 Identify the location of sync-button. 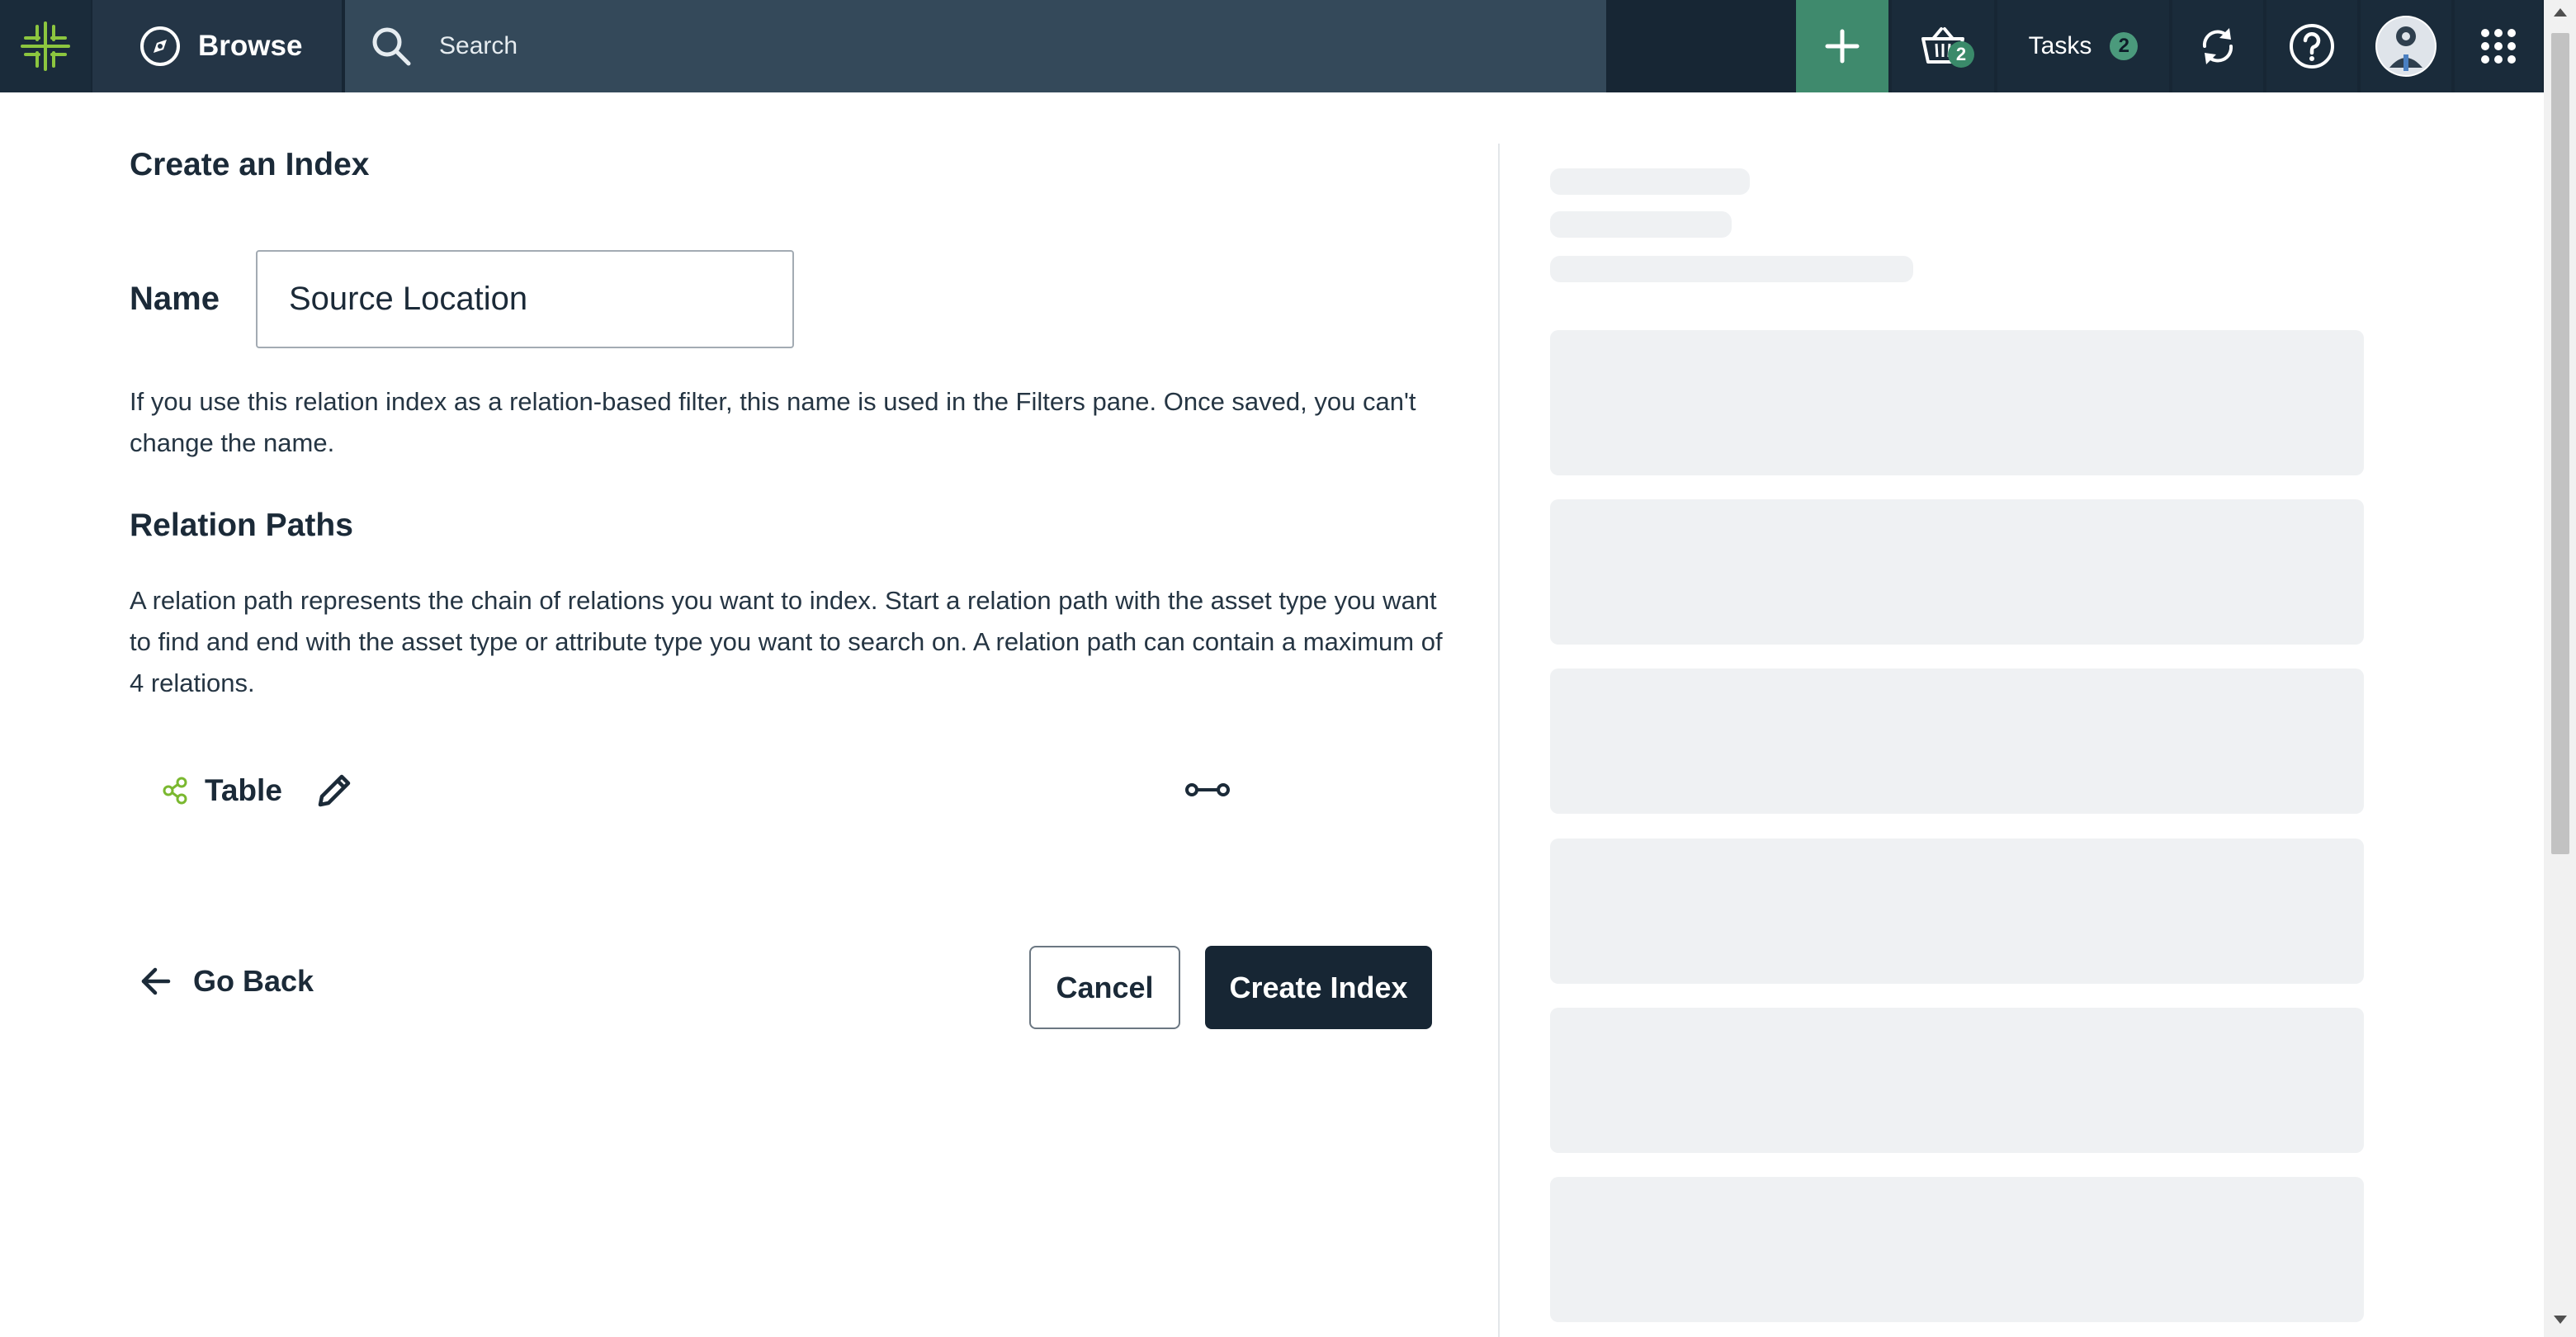
(2217, 46).